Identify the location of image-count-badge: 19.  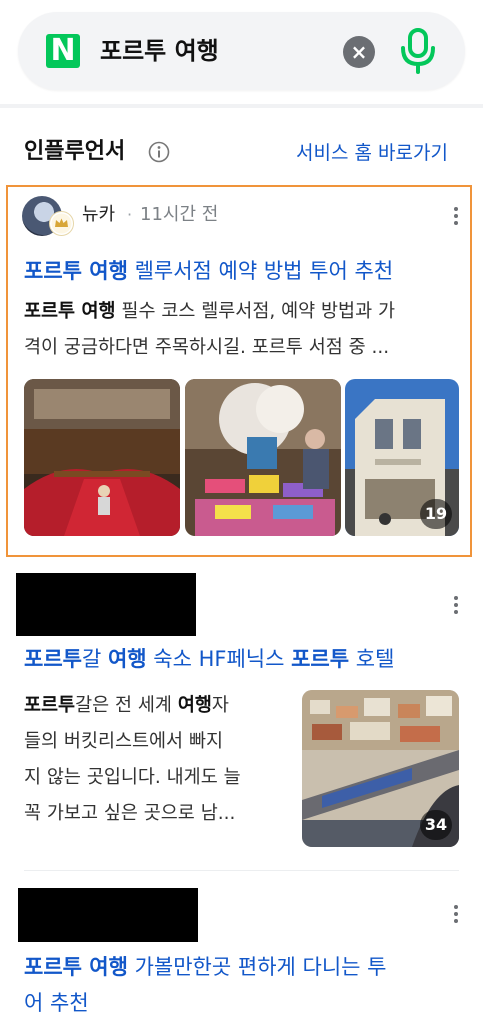
(436, 514).